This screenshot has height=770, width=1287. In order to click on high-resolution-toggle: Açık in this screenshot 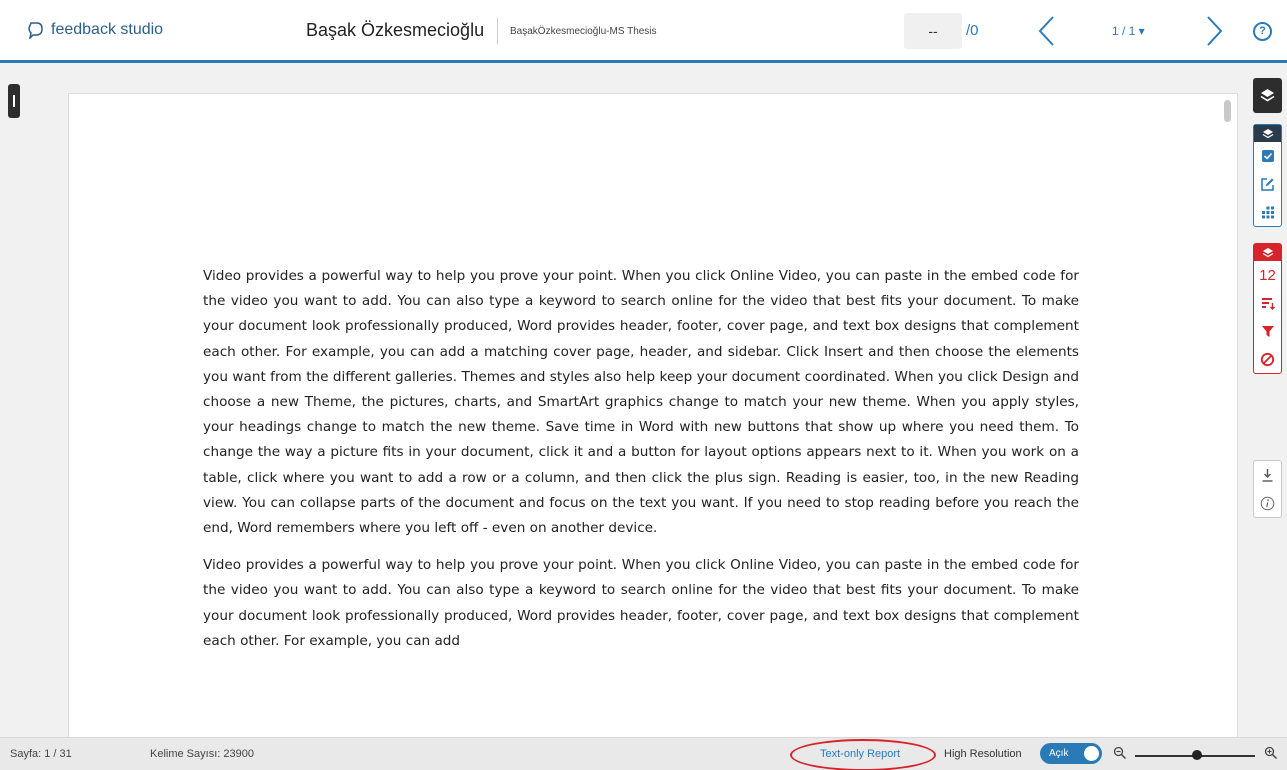, I will do `click(1071, 753)`.